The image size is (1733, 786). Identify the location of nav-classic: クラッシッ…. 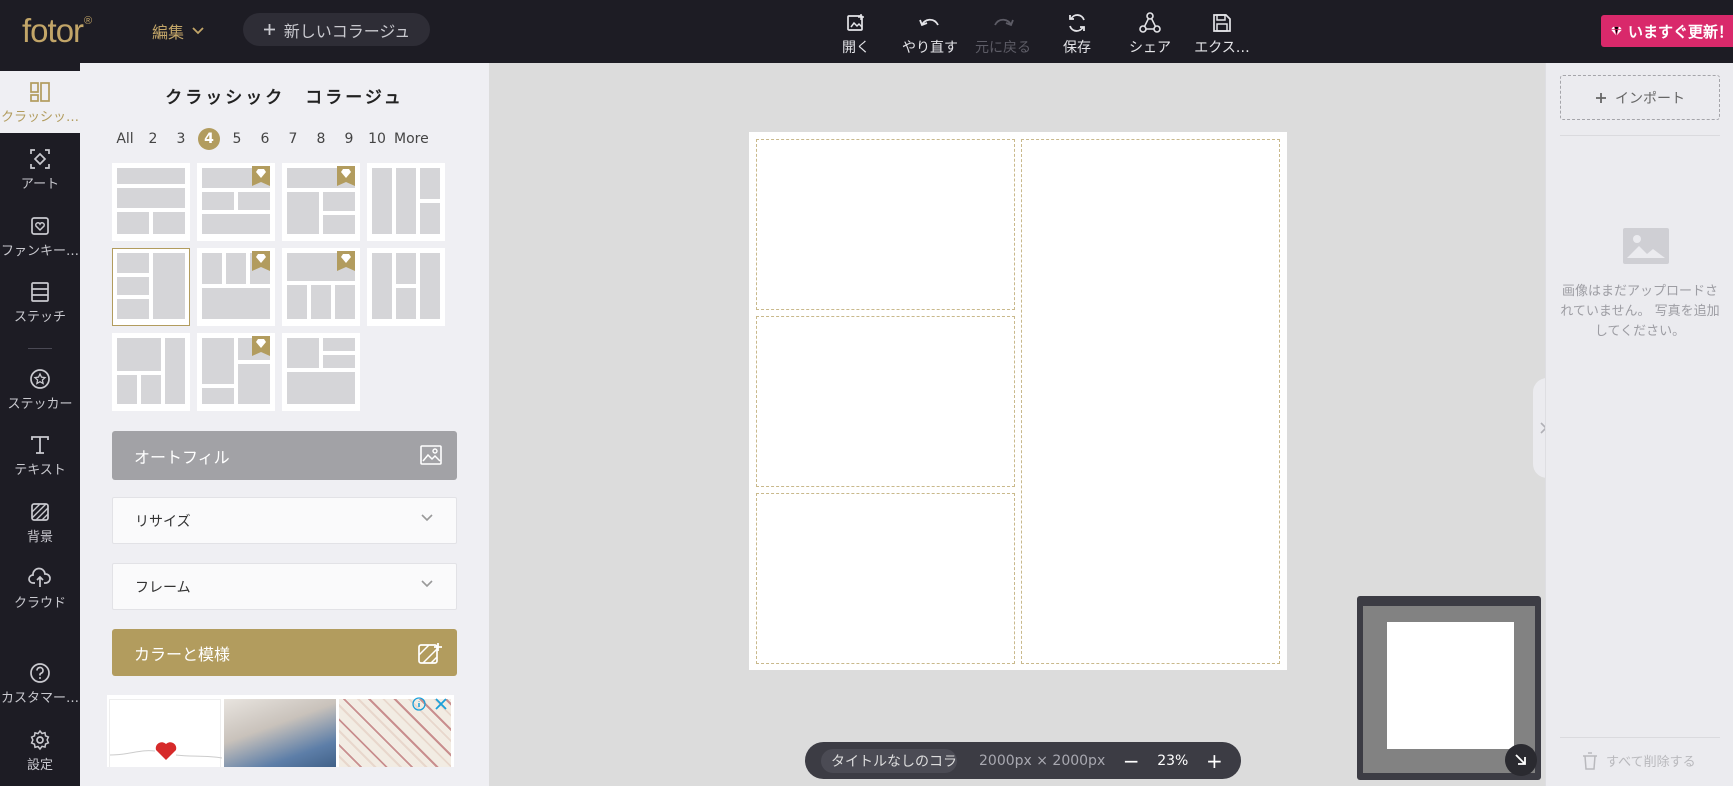
(40, 102).